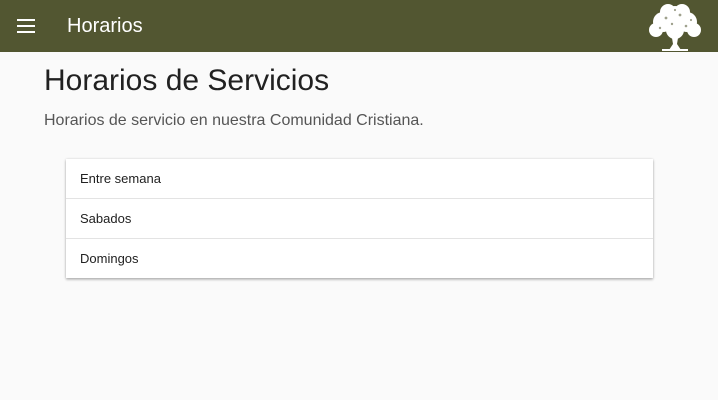 This screenshot has width=718, height=400. I want to click on list-item-domingos: Domingos, so click(359, 258).